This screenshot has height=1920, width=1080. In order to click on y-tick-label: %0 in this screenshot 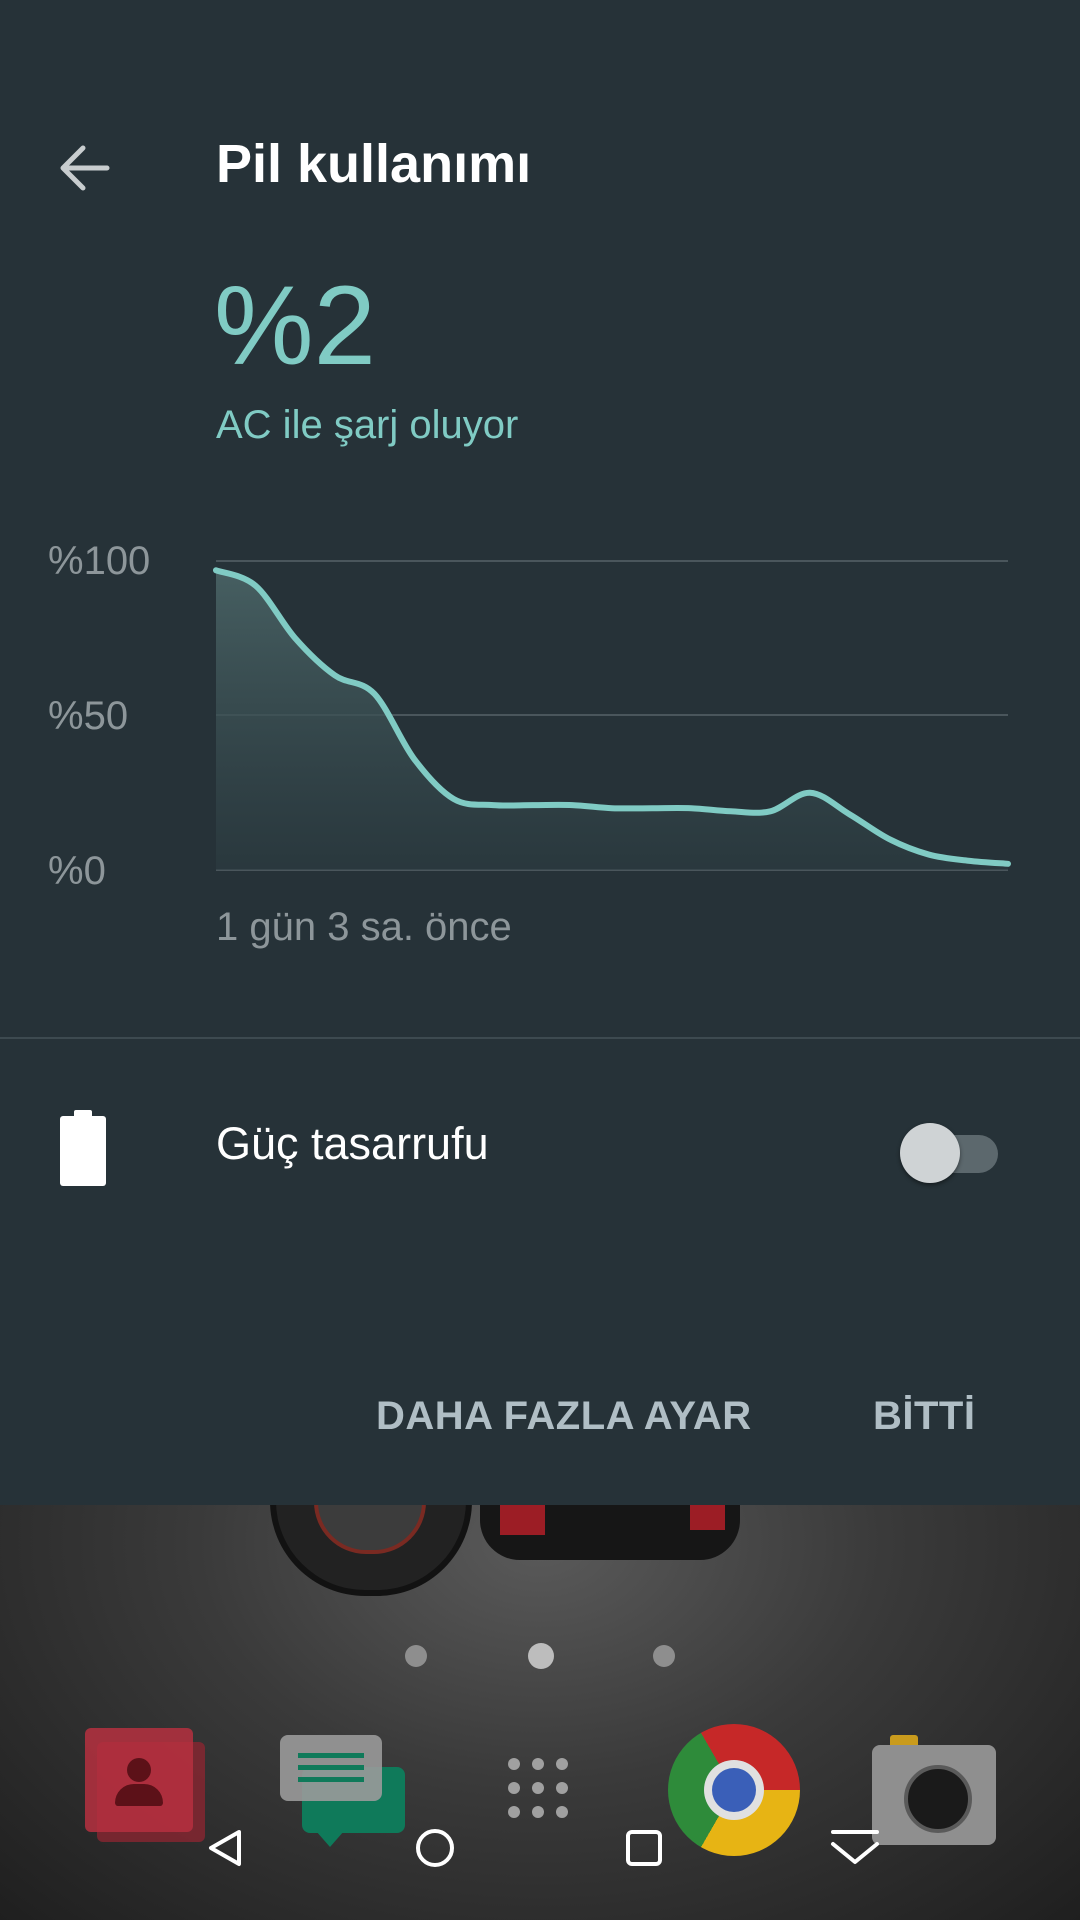, I will do `click(77, 871)`.